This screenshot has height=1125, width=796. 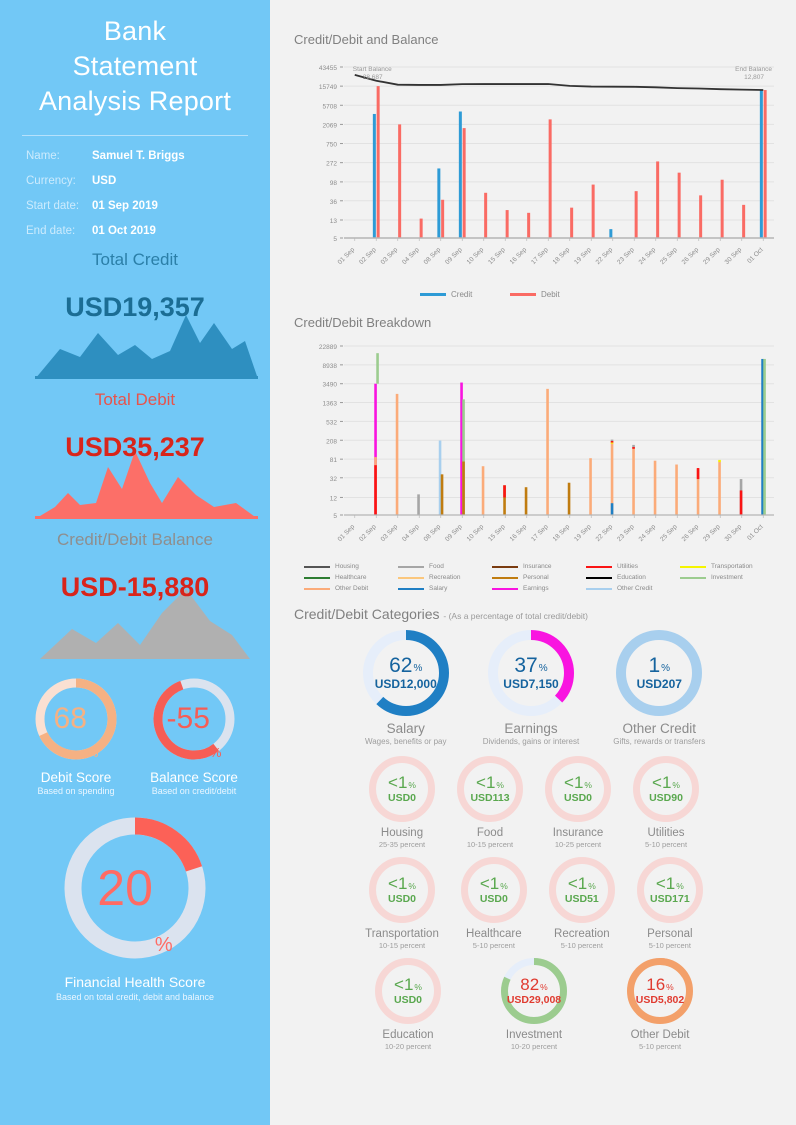 I want to click on svg-text: 17 Sep, so click(x=540, y=256).